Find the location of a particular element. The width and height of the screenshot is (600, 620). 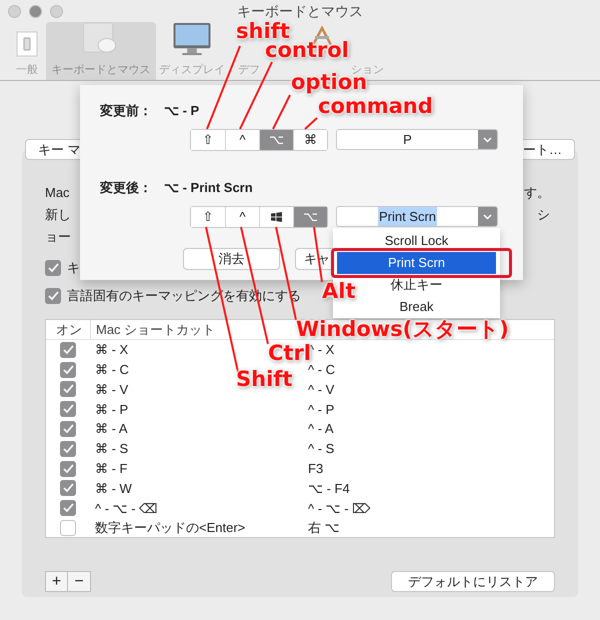

add-button: + is located at coordinates (56, 581).